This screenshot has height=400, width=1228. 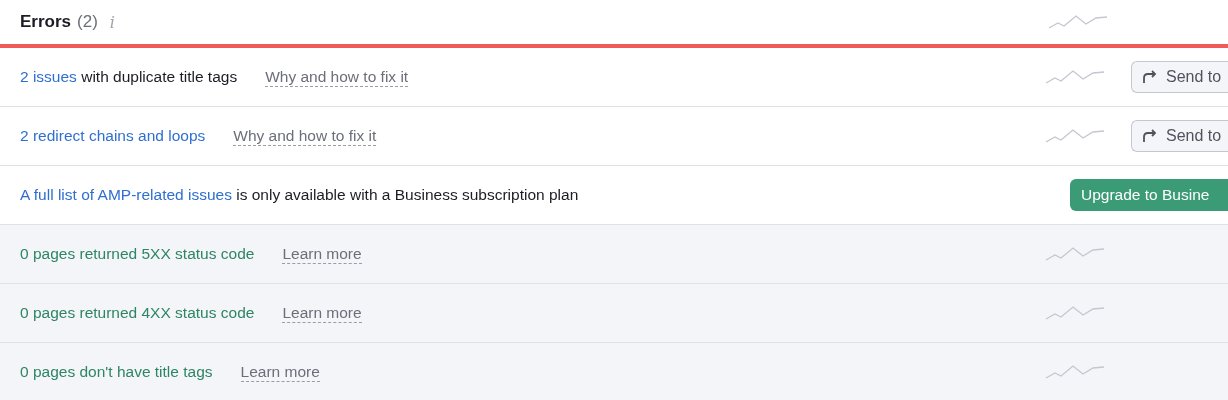 What do you see at coordinates (126, 194) in the screenshot?
I see `amp-issues-link: A full list of AMP-related issues` at bounding box center [126, 194].